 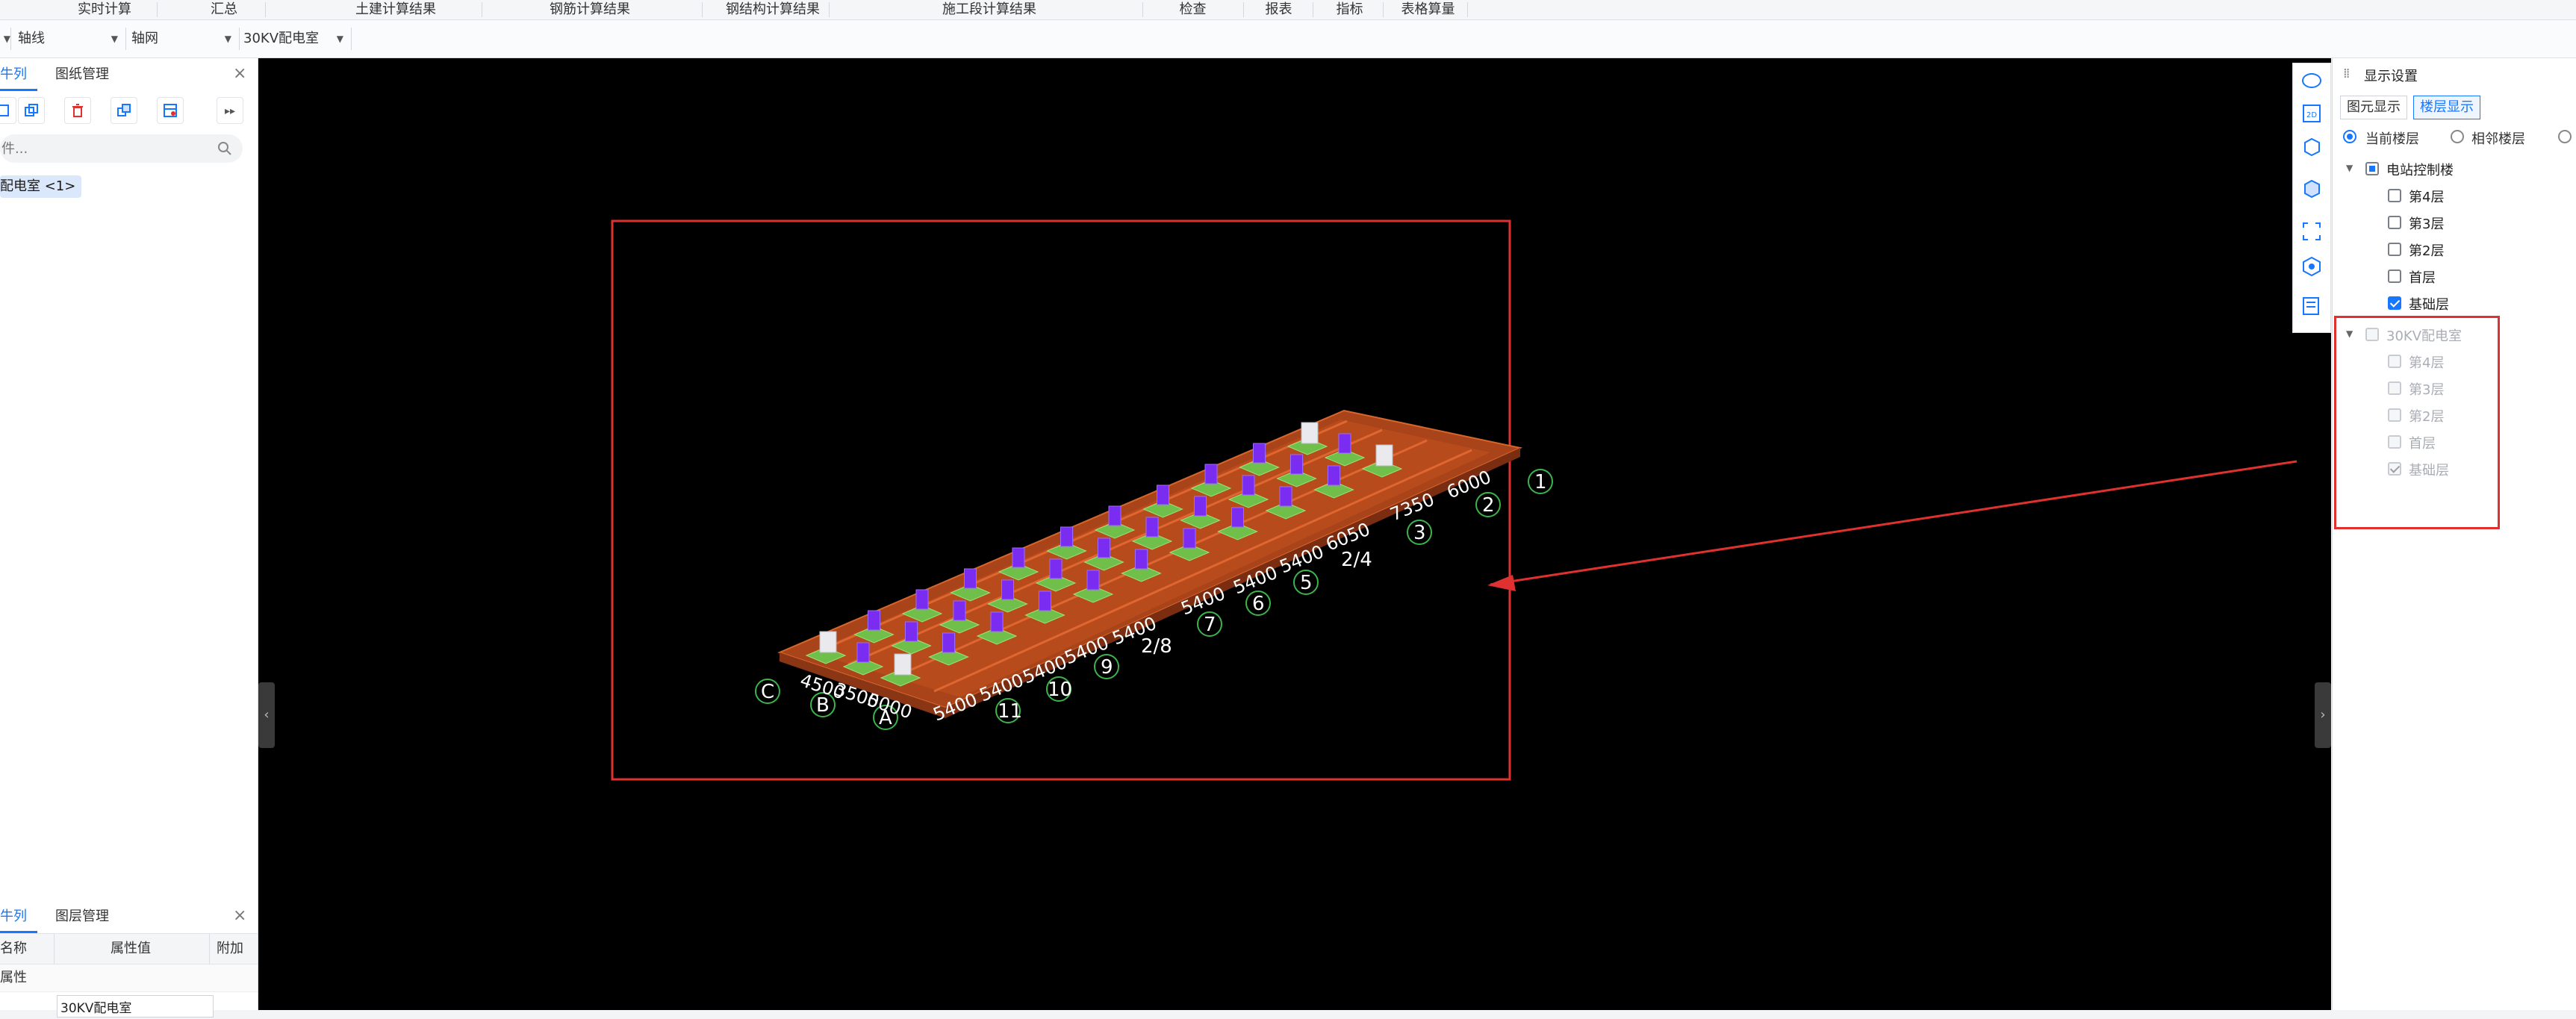 I want to click on expand-icon: ▼, so click(x=2349, y=168).